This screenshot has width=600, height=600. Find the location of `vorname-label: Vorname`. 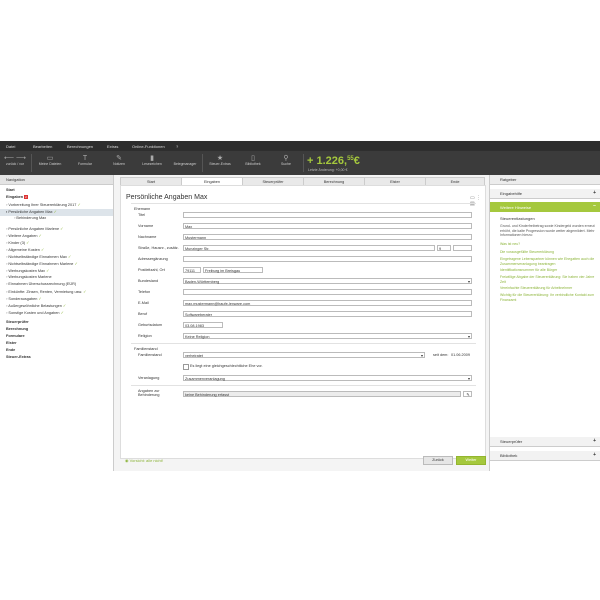

vorname-label: Vorname is located at coordinates (146, 226).